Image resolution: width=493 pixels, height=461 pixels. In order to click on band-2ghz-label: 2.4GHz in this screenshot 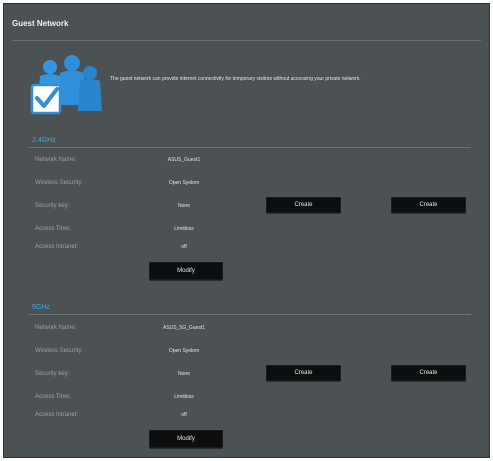, I will do `click(44, 140)`.